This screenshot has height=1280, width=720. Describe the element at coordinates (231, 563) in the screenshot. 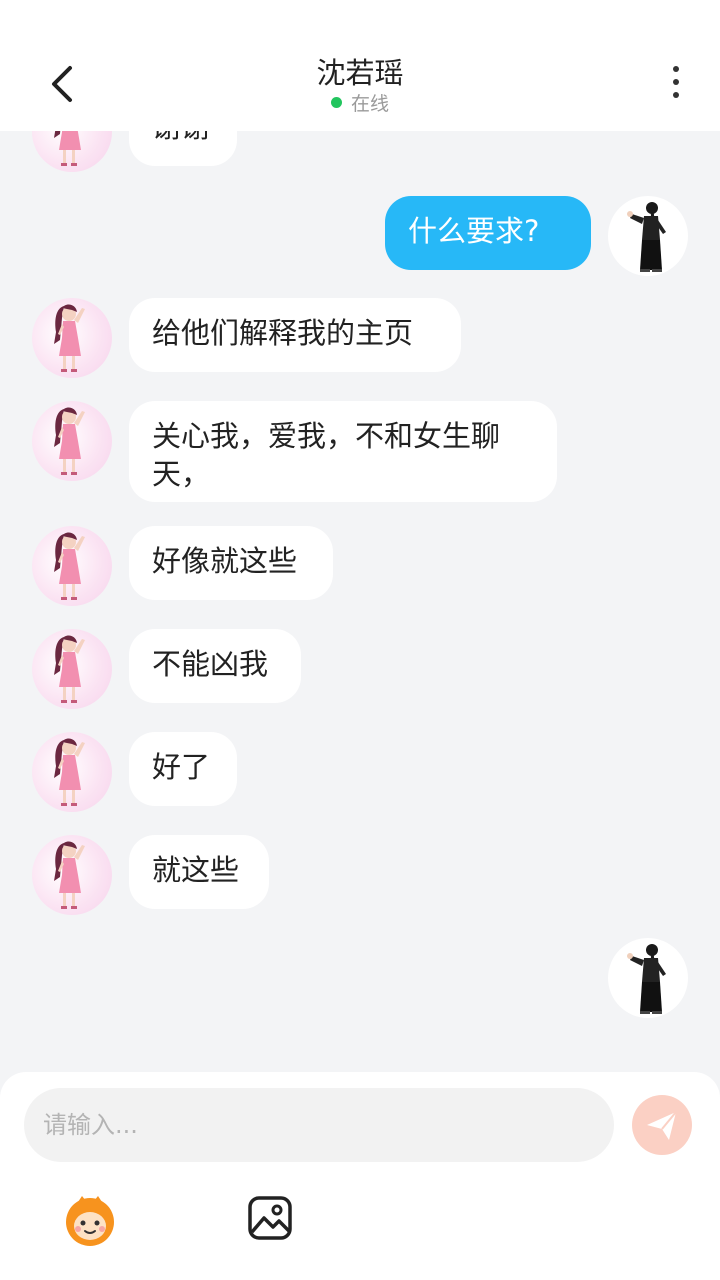

I see `message-bubble-received: 好像就这些` at that location.